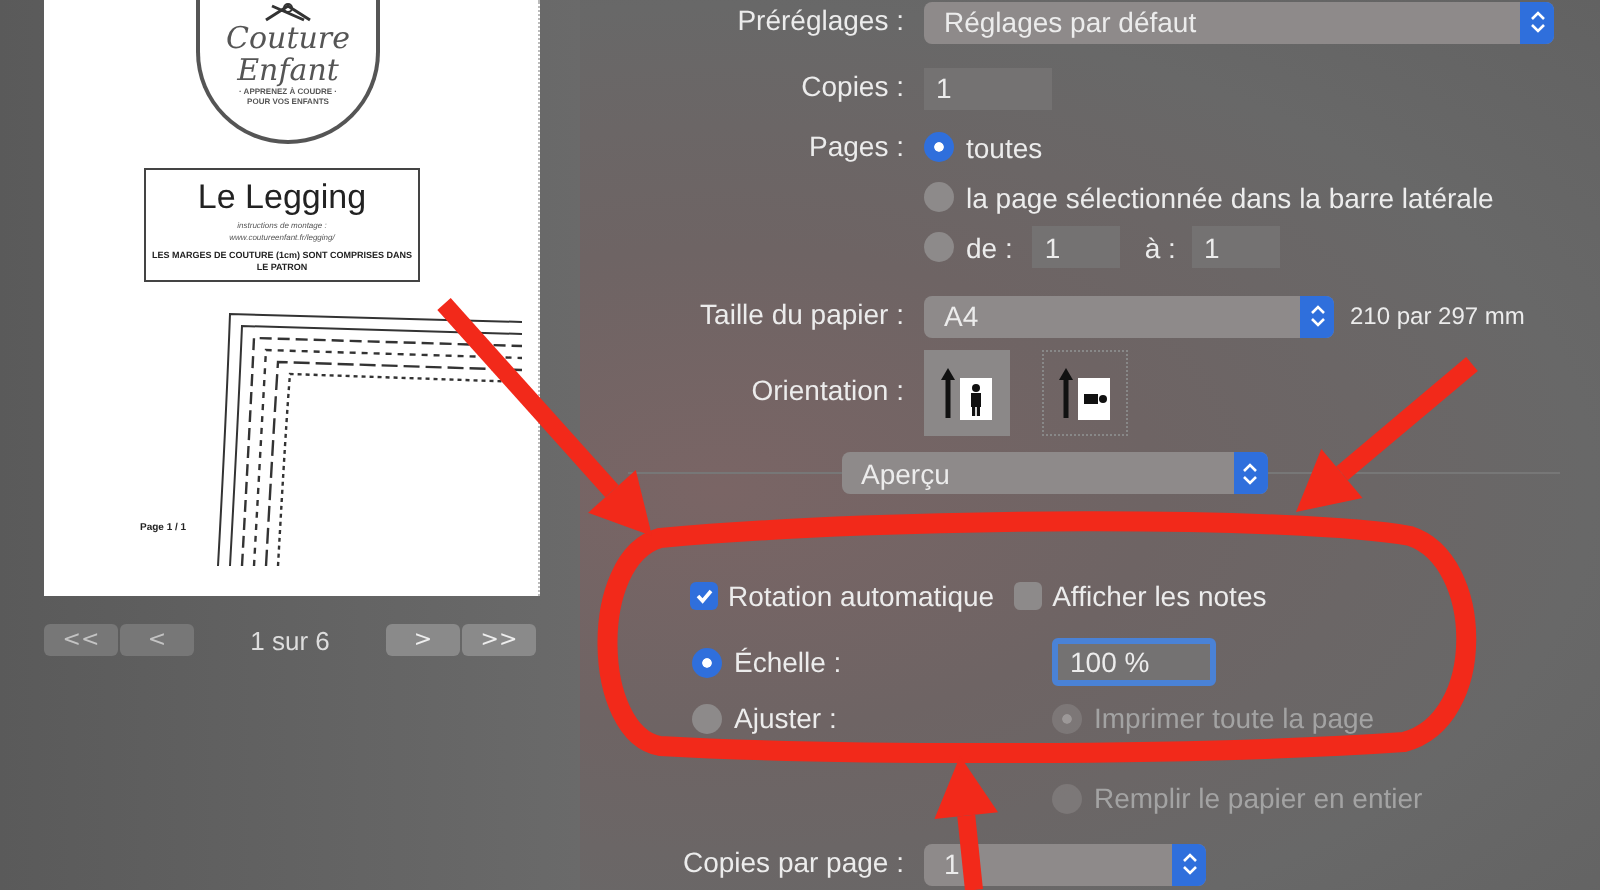 This screenshot has height=890, width=1600. I want to click on page-counter: 1 sur 6, so click(290, 640).